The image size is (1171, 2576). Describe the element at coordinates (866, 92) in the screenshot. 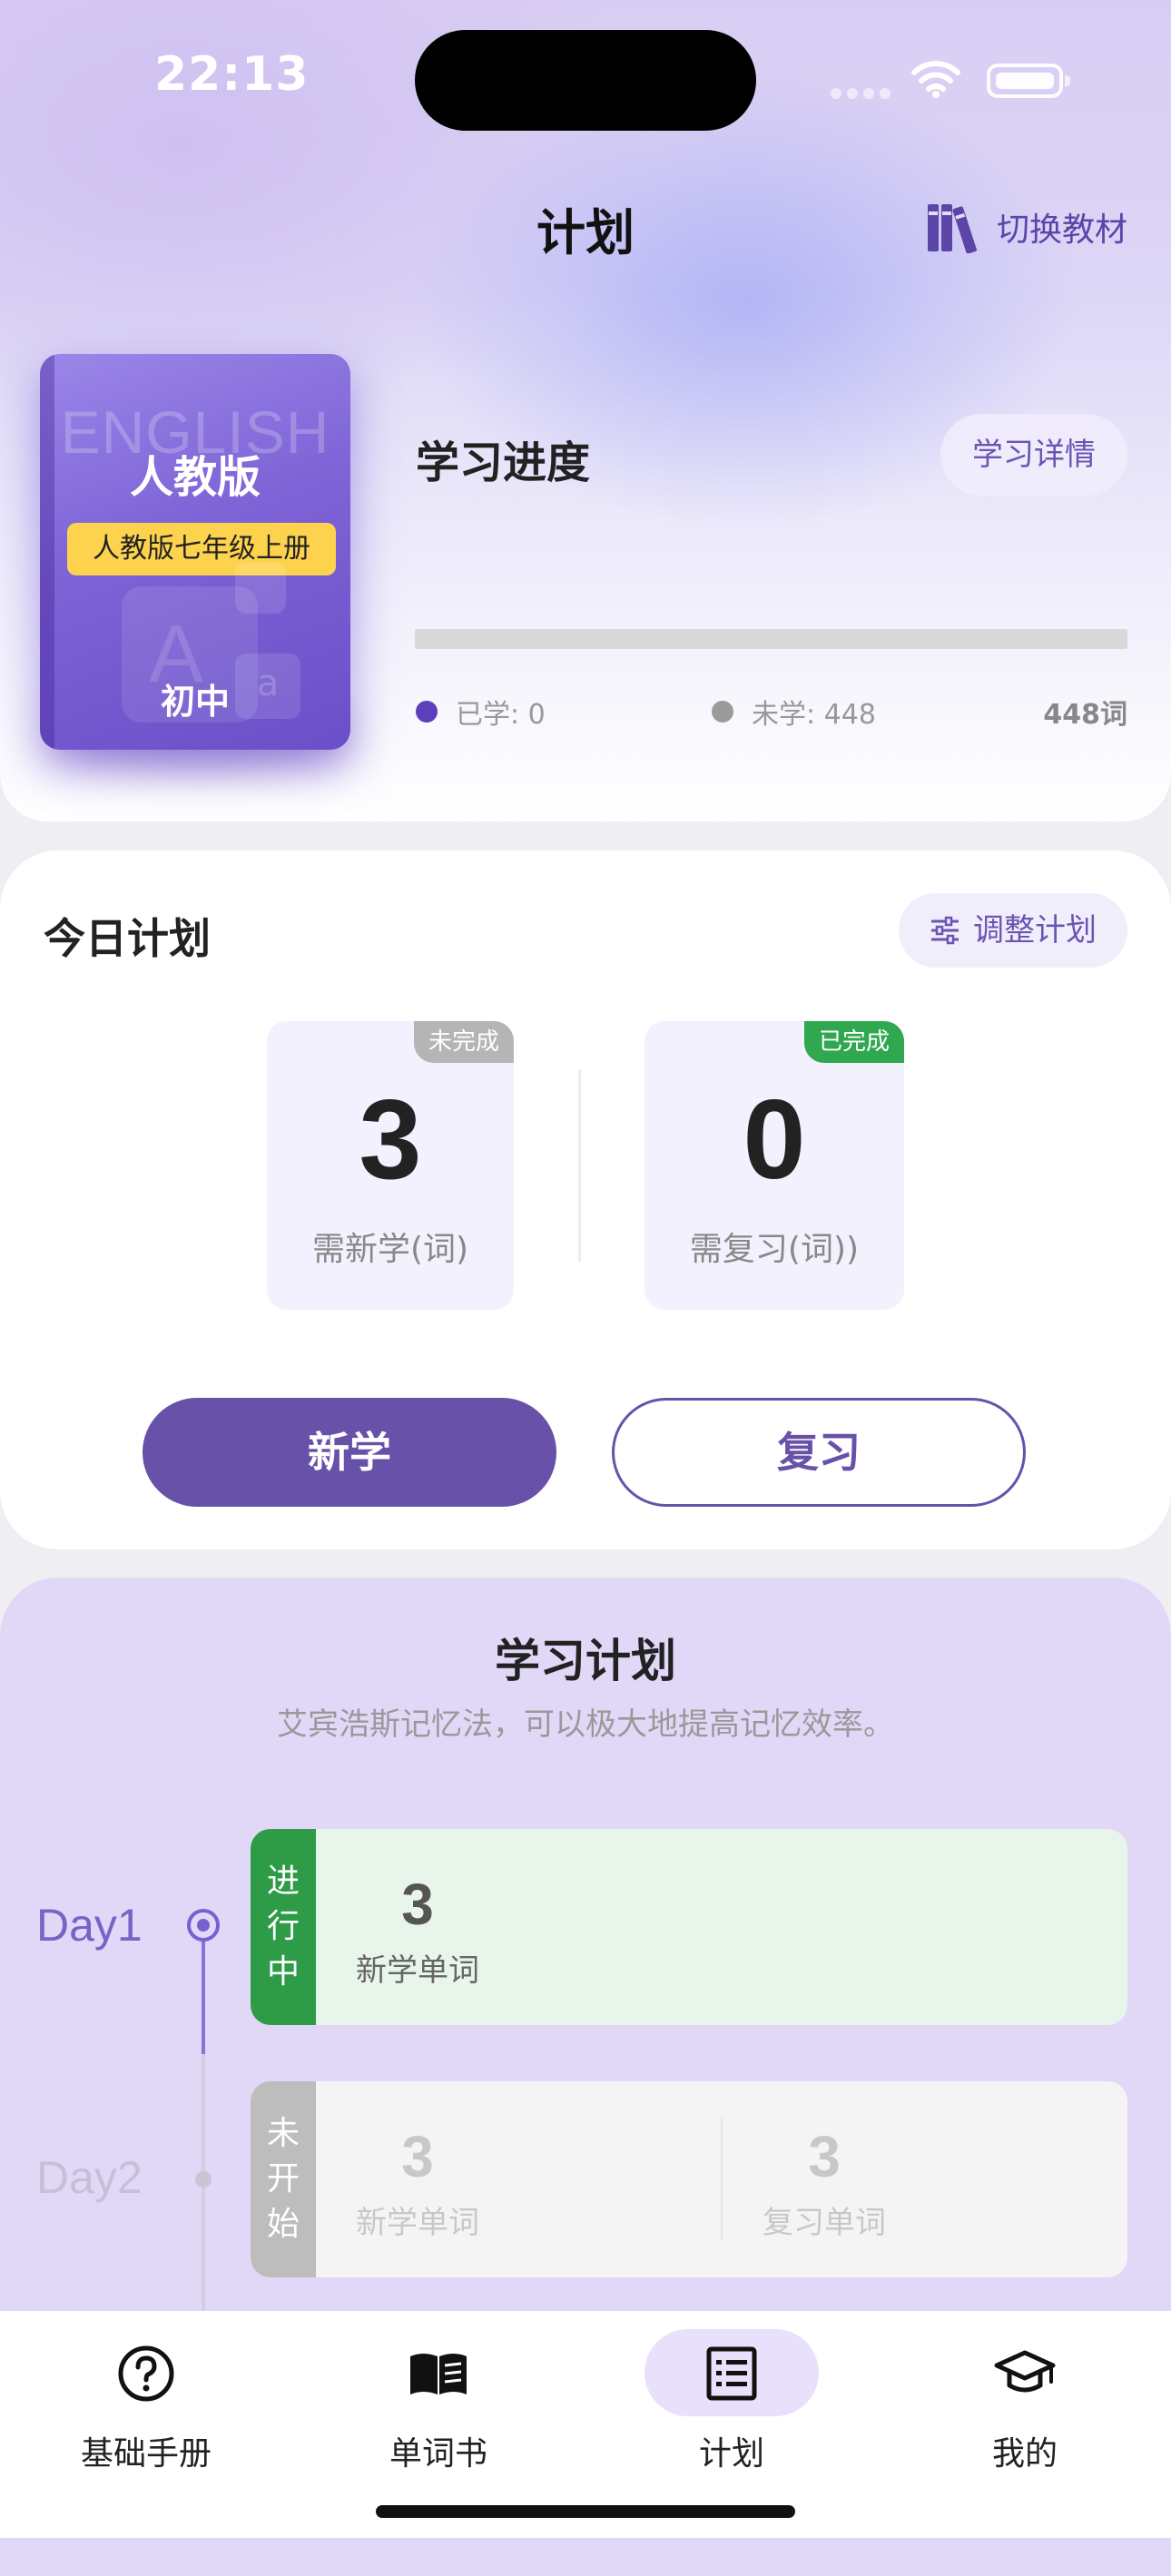

I see `signal-icon` at that location.